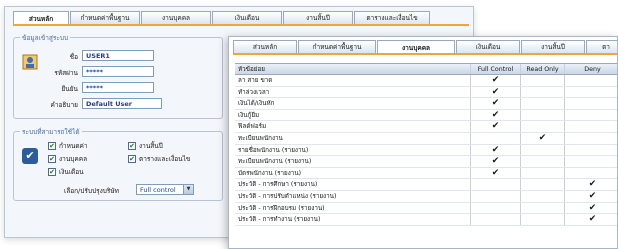 The width and height of the screenshot is (618, 249). I want to click on permission-row: เงินกู้ยืม ✔, so click(426, 115).